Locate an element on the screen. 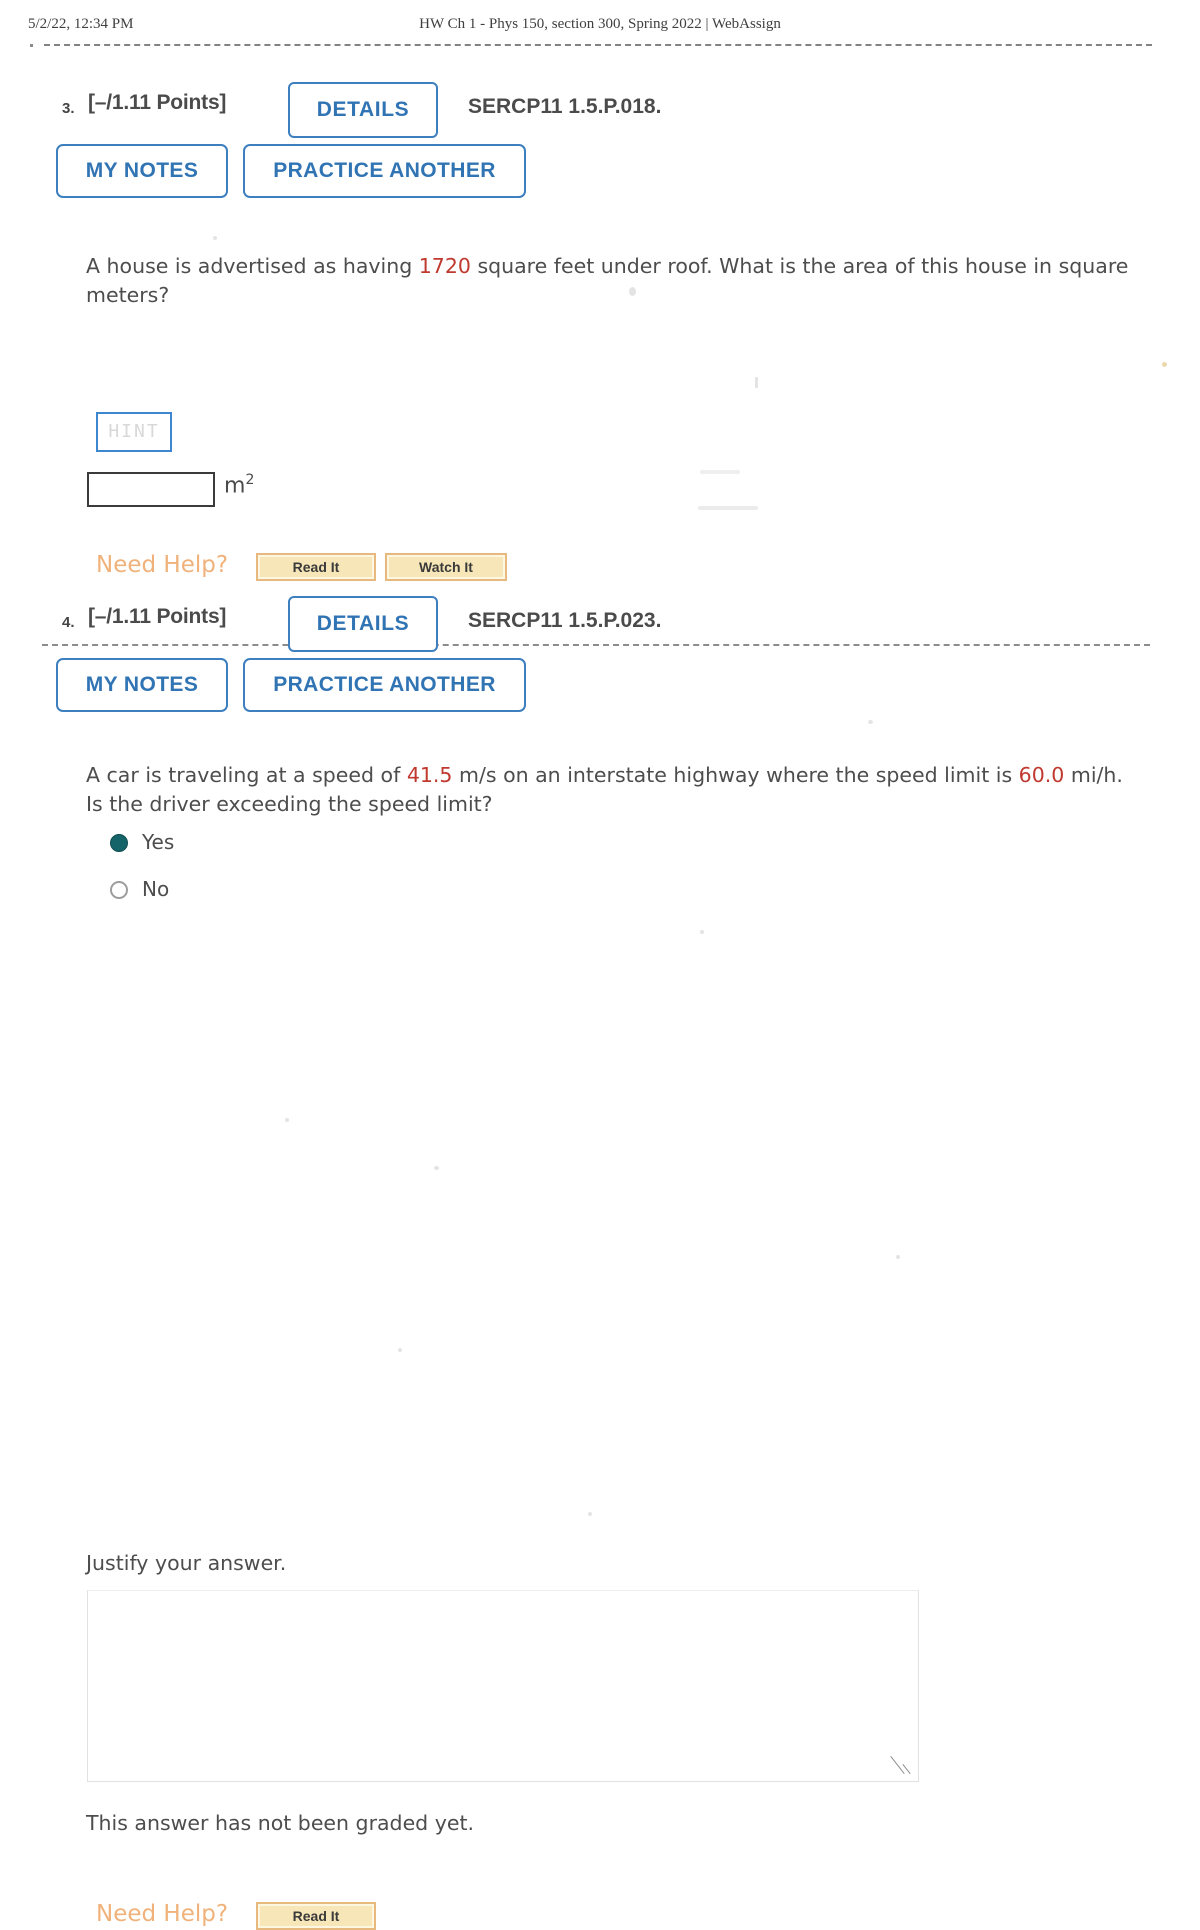 This screenshot has width=1200, height=1930. read-it-button-4: Read It is located at coordinates (316, 1916).